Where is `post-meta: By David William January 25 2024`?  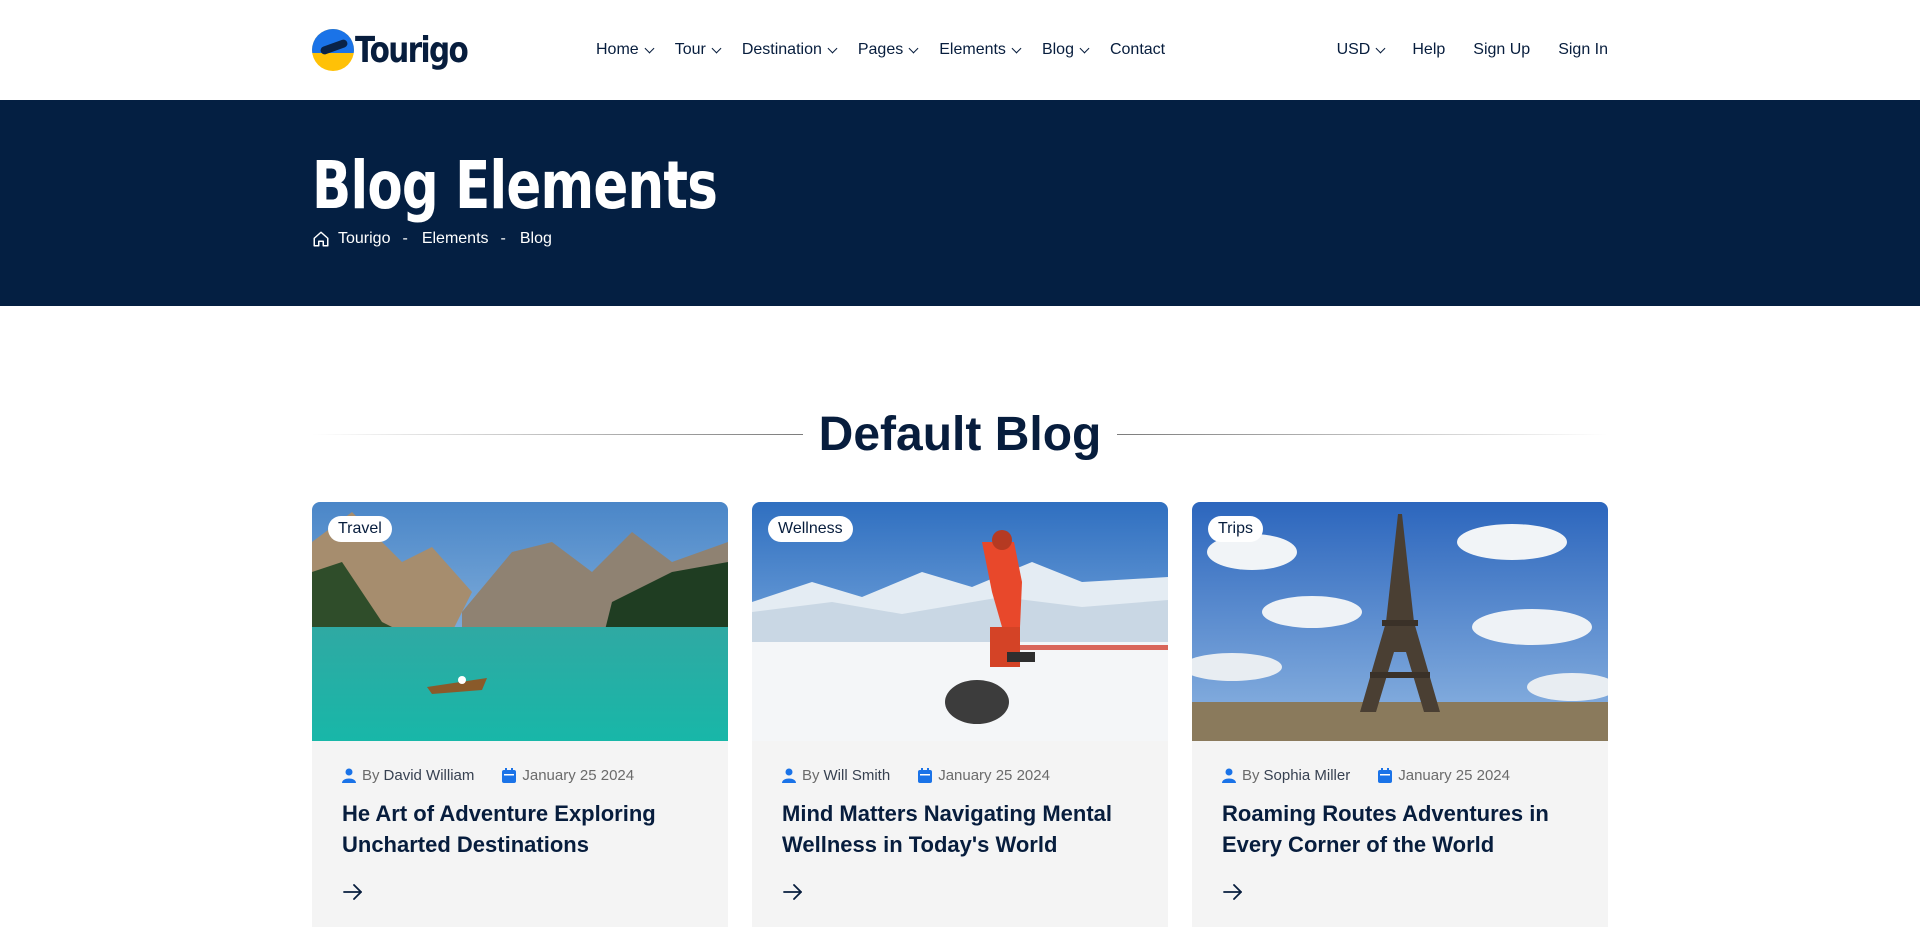
post-meta: By David William January 25 2024 is located at coordinates (520, 775).